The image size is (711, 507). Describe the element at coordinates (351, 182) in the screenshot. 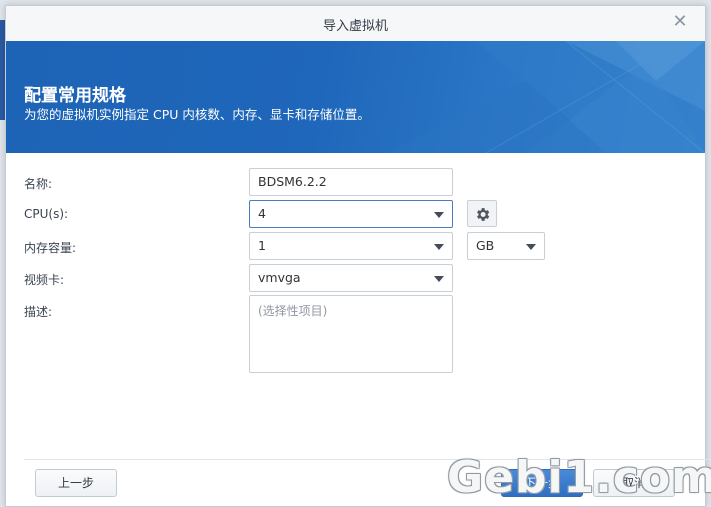

I see `name-field: BDSM6.2.2` at that location.